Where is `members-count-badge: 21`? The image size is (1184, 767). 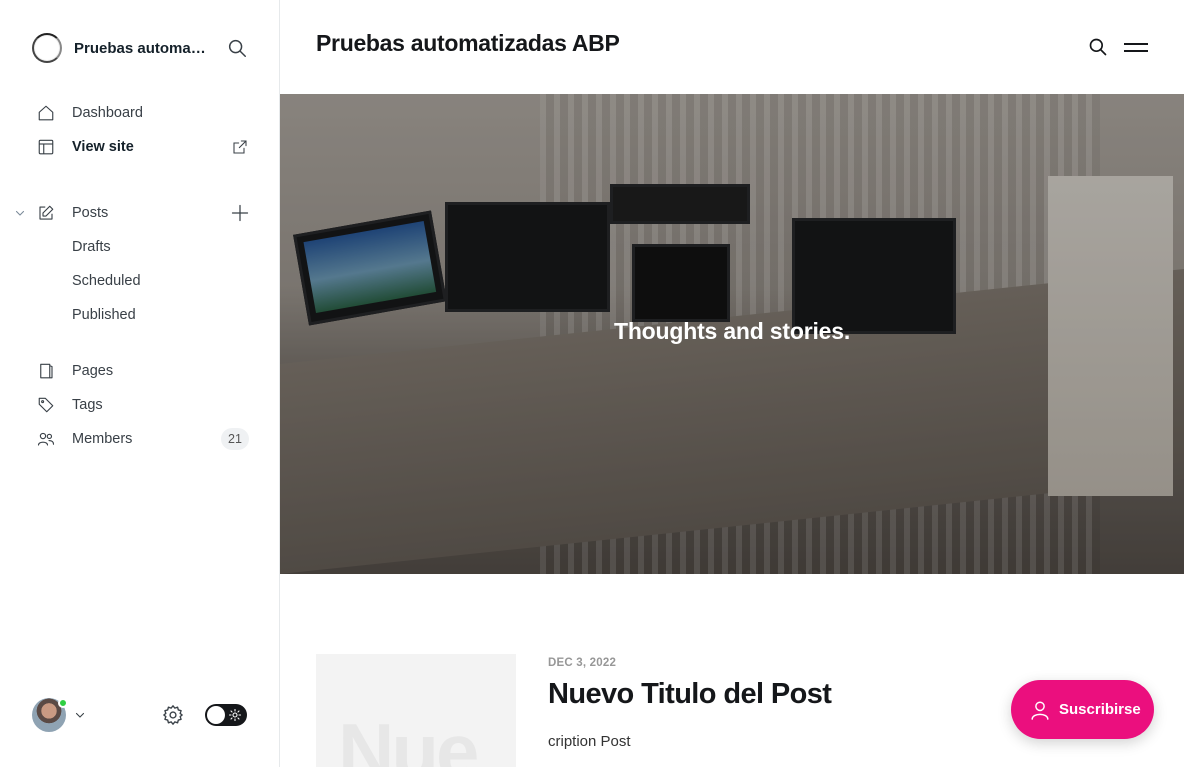
members-count-badge: 21 is located at coordinates (235, 439).